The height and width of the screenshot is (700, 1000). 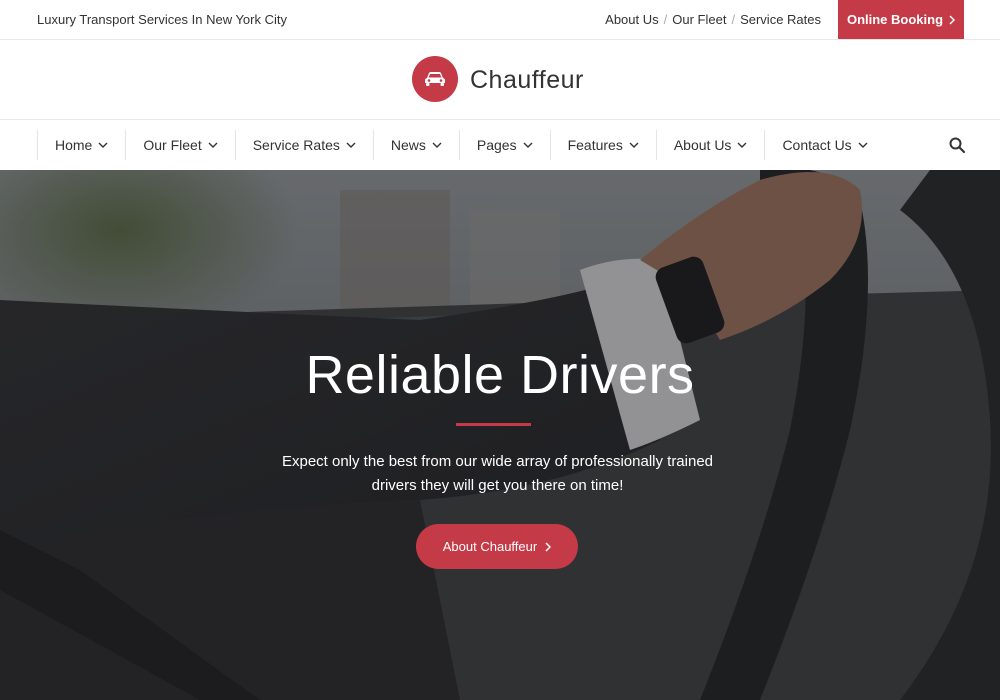 I want to click on nav-item-service-rates: Service Rates, so click(x=303, y=145).